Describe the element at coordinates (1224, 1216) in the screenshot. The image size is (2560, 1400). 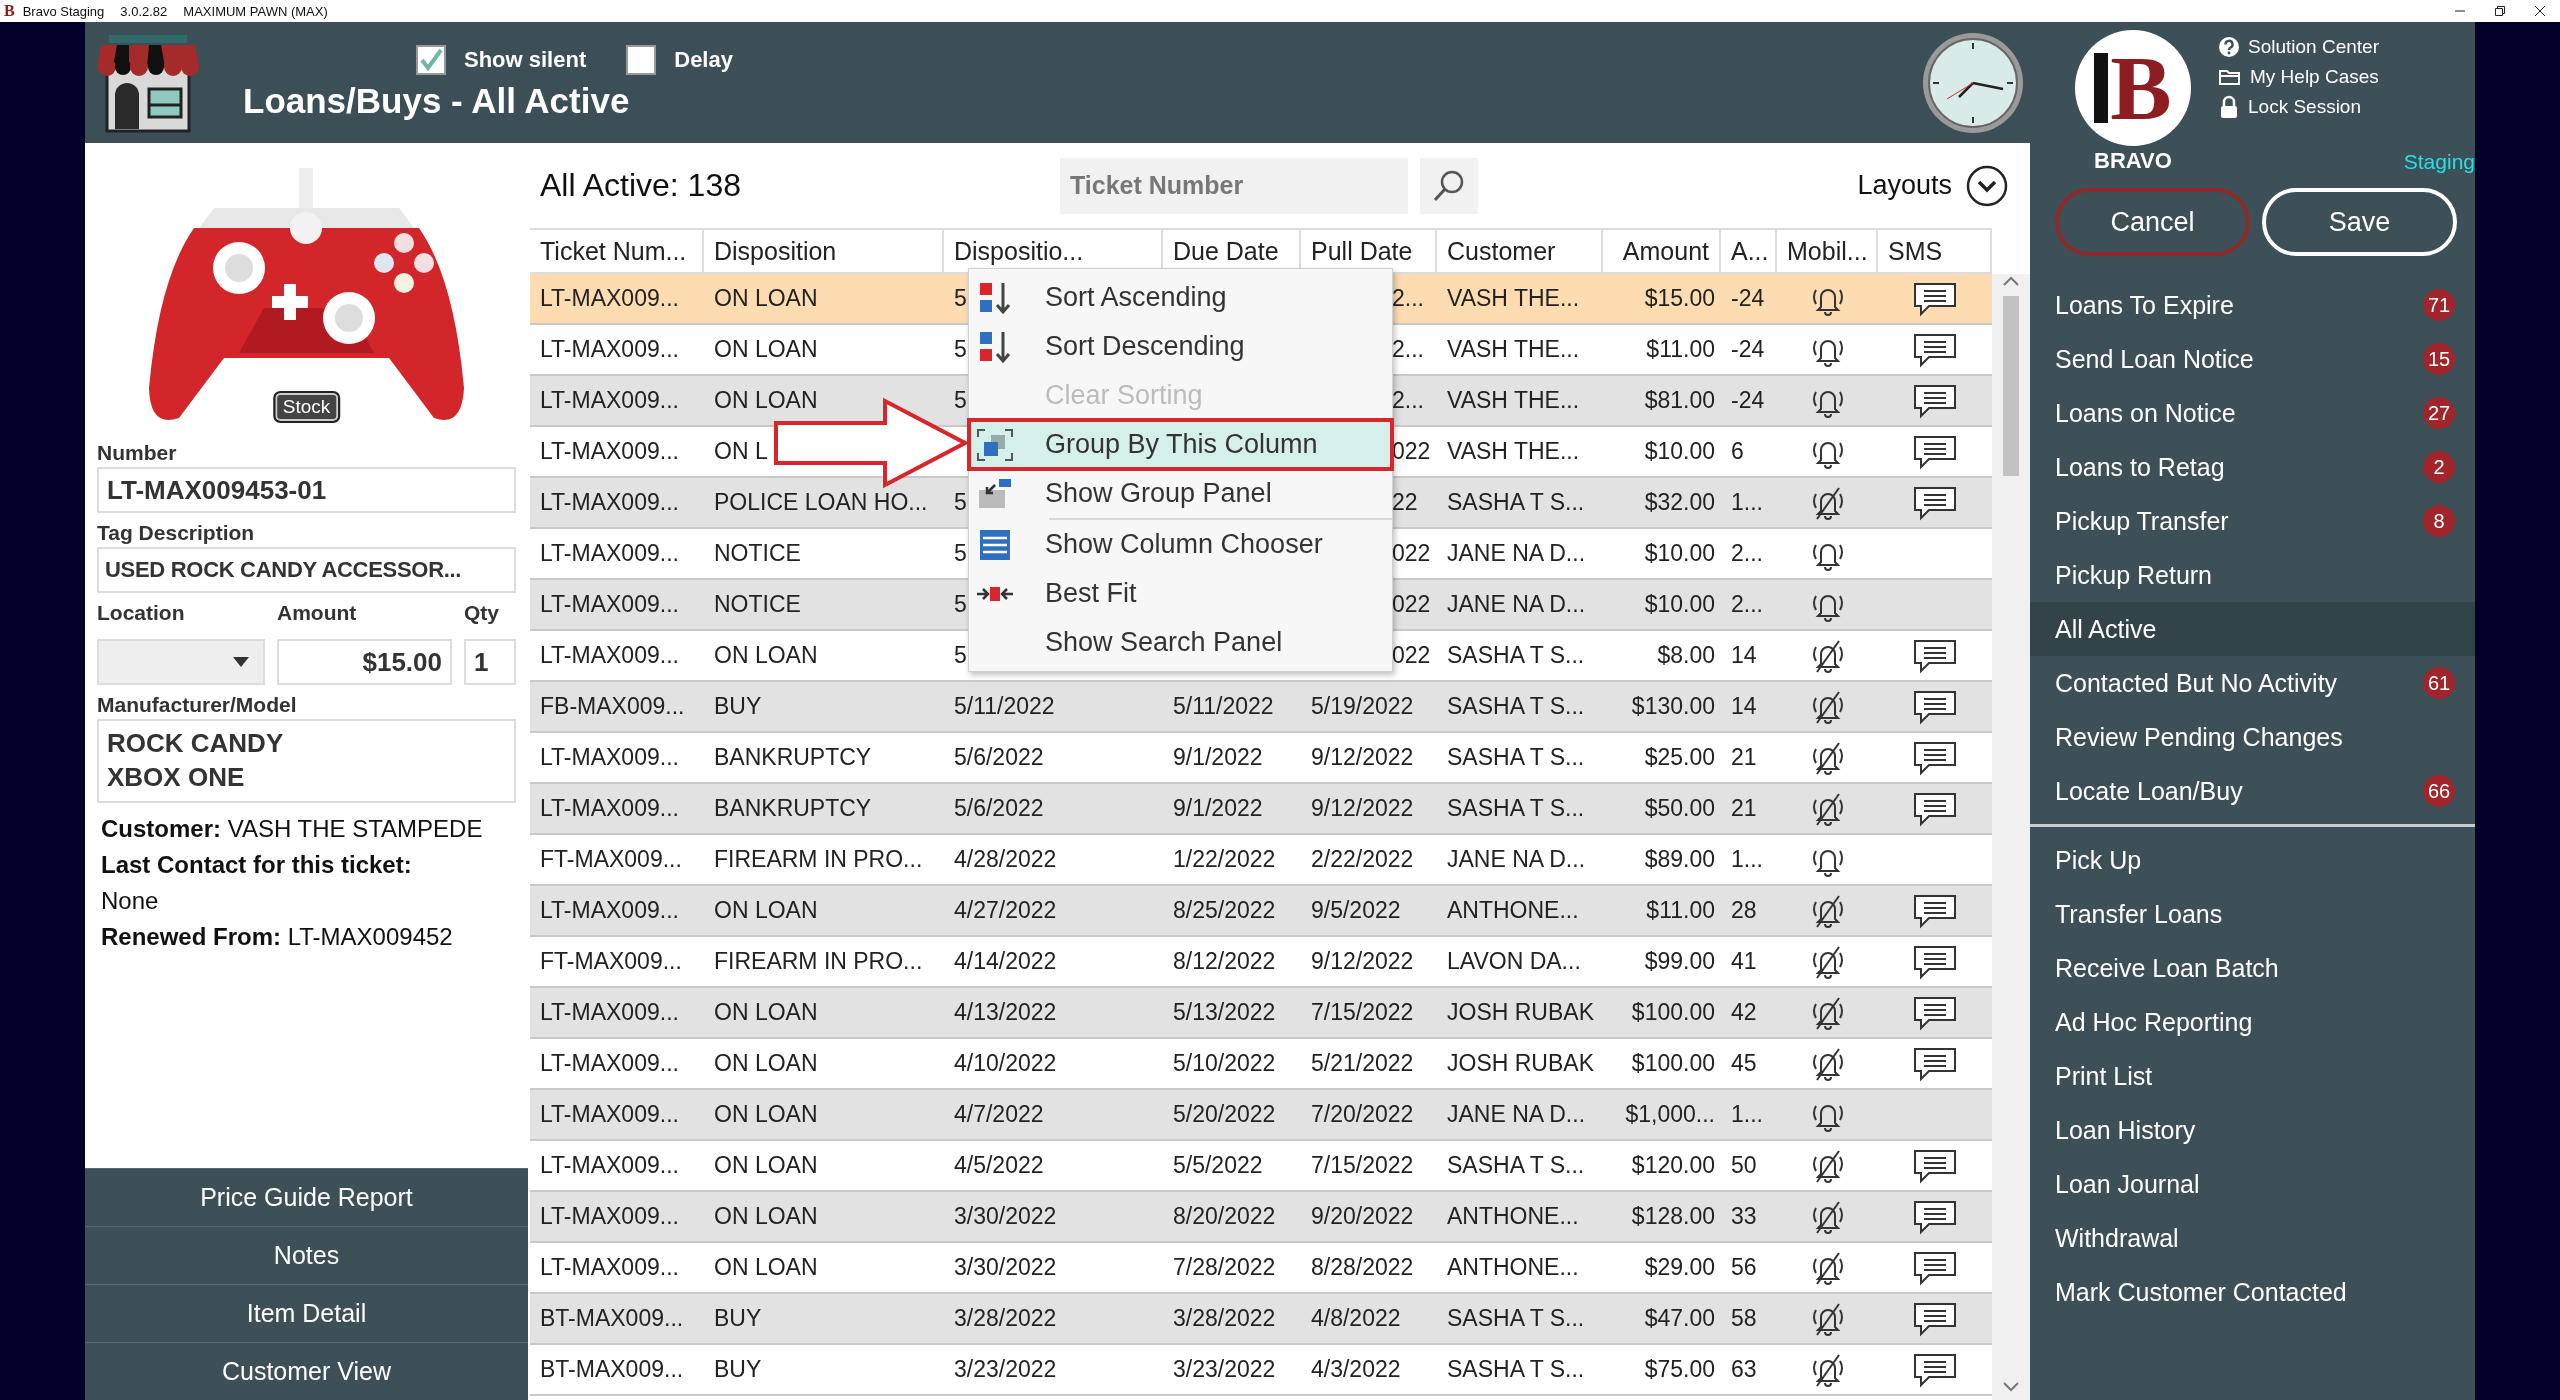
I see `table-cell-text: 8/20/2022` at that location.